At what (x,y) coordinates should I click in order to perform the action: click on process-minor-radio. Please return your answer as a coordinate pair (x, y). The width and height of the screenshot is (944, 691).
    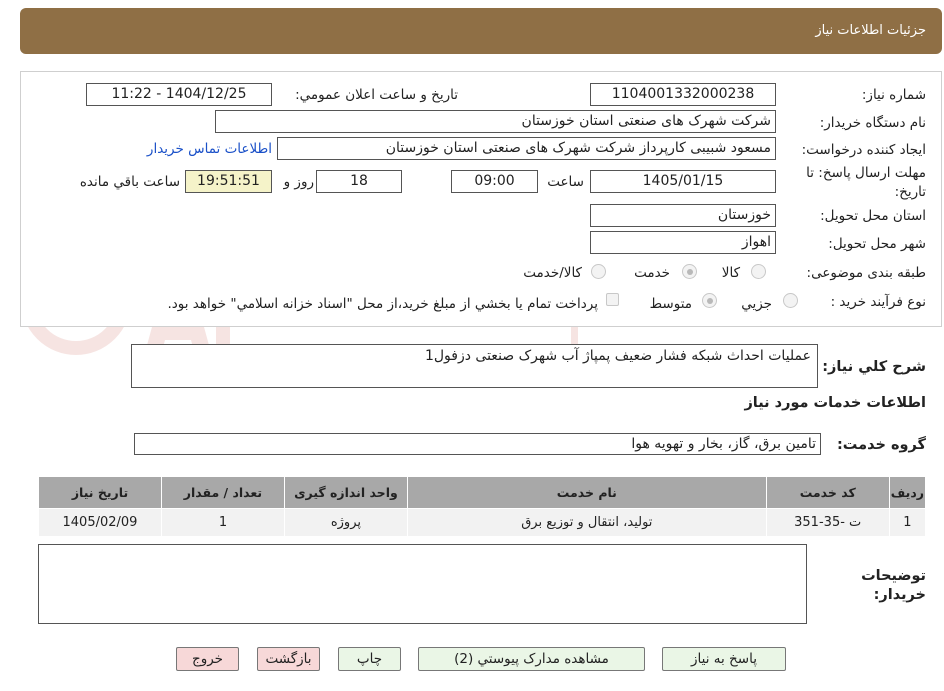
    Looking at the image, I should click on (790, 300).